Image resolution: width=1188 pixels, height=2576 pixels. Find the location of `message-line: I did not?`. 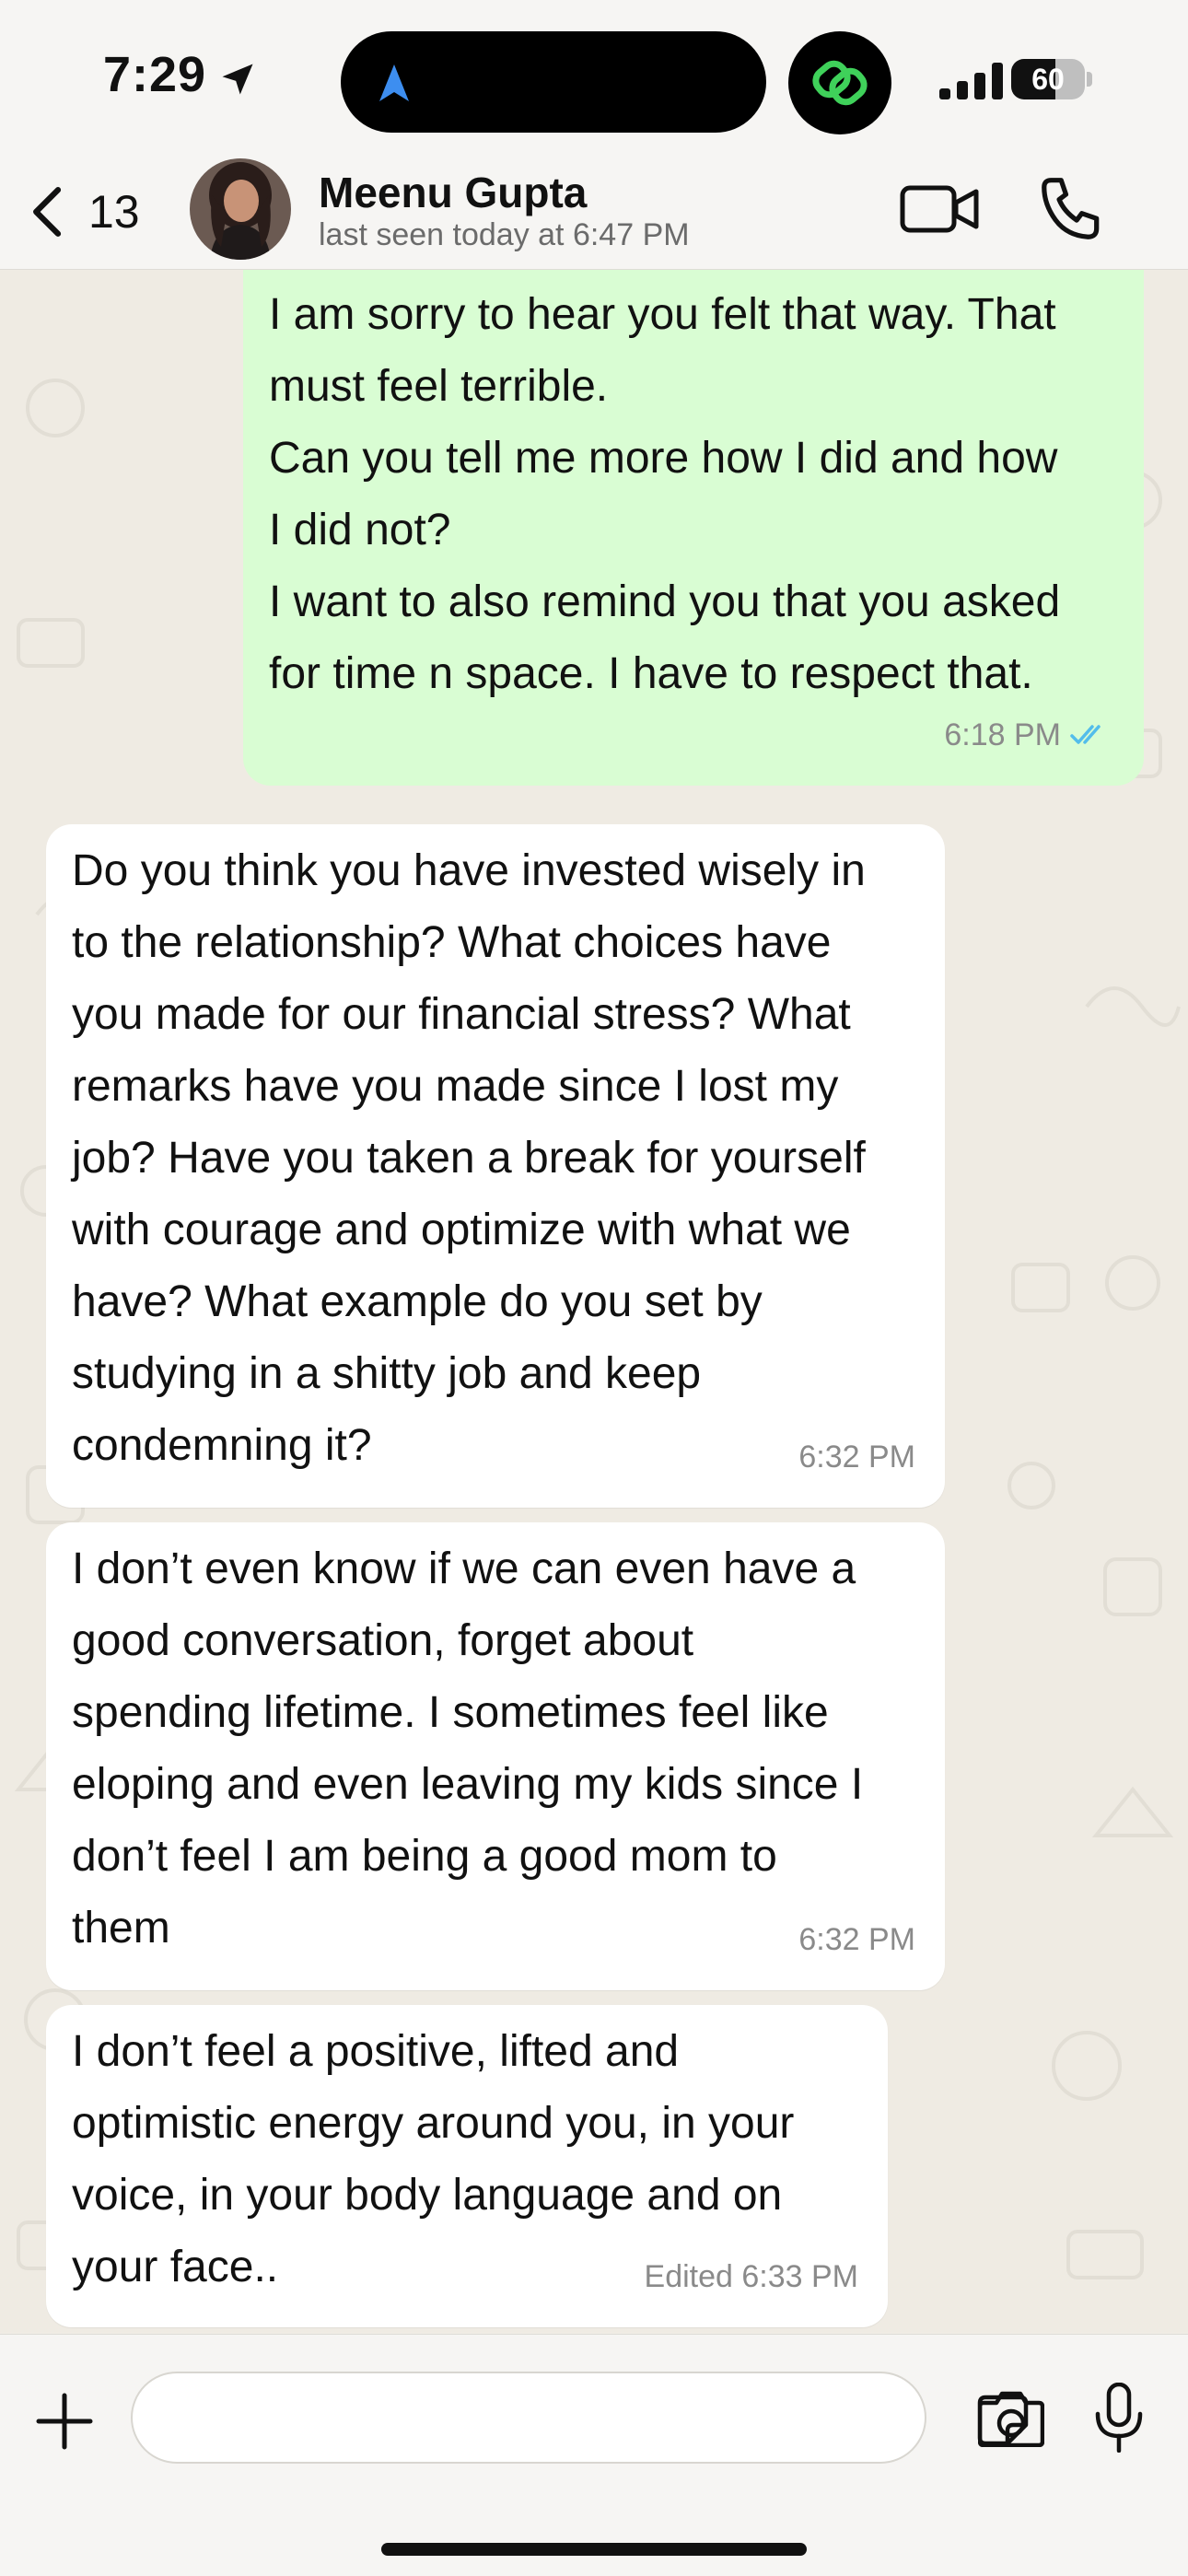

message-line: I did not? is located at coordinates (360, 530).